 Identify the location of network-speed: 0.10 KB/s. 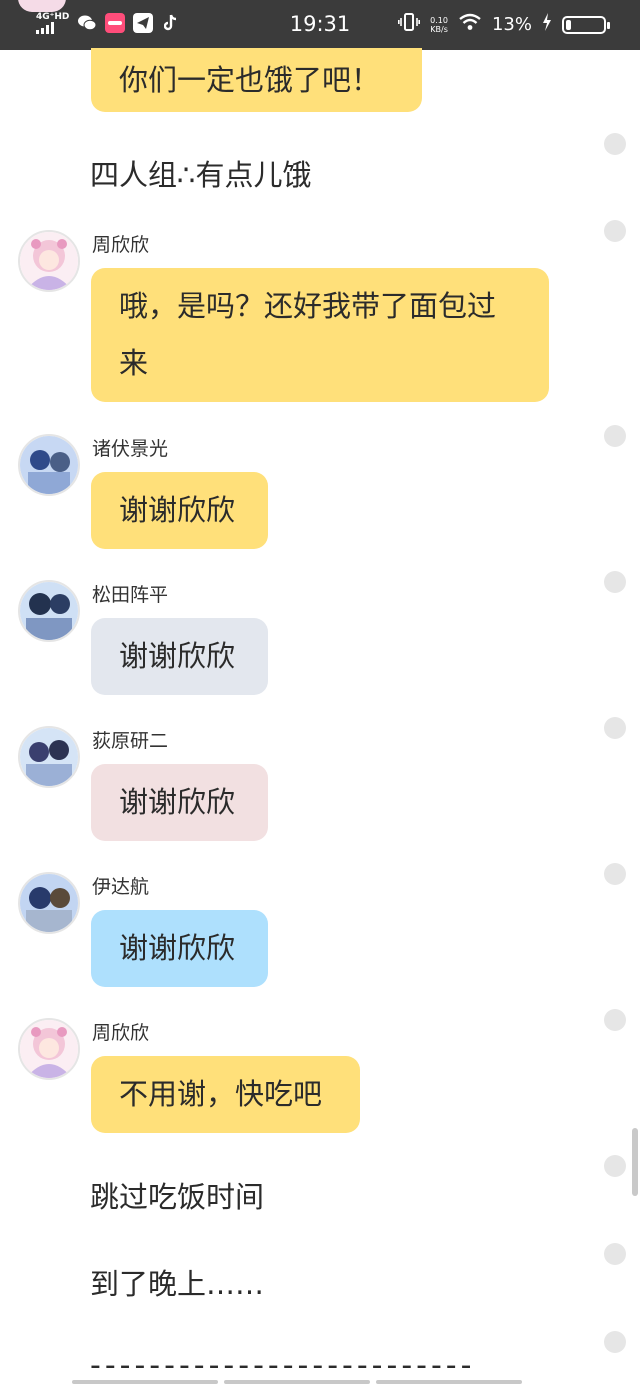
(439, 25).